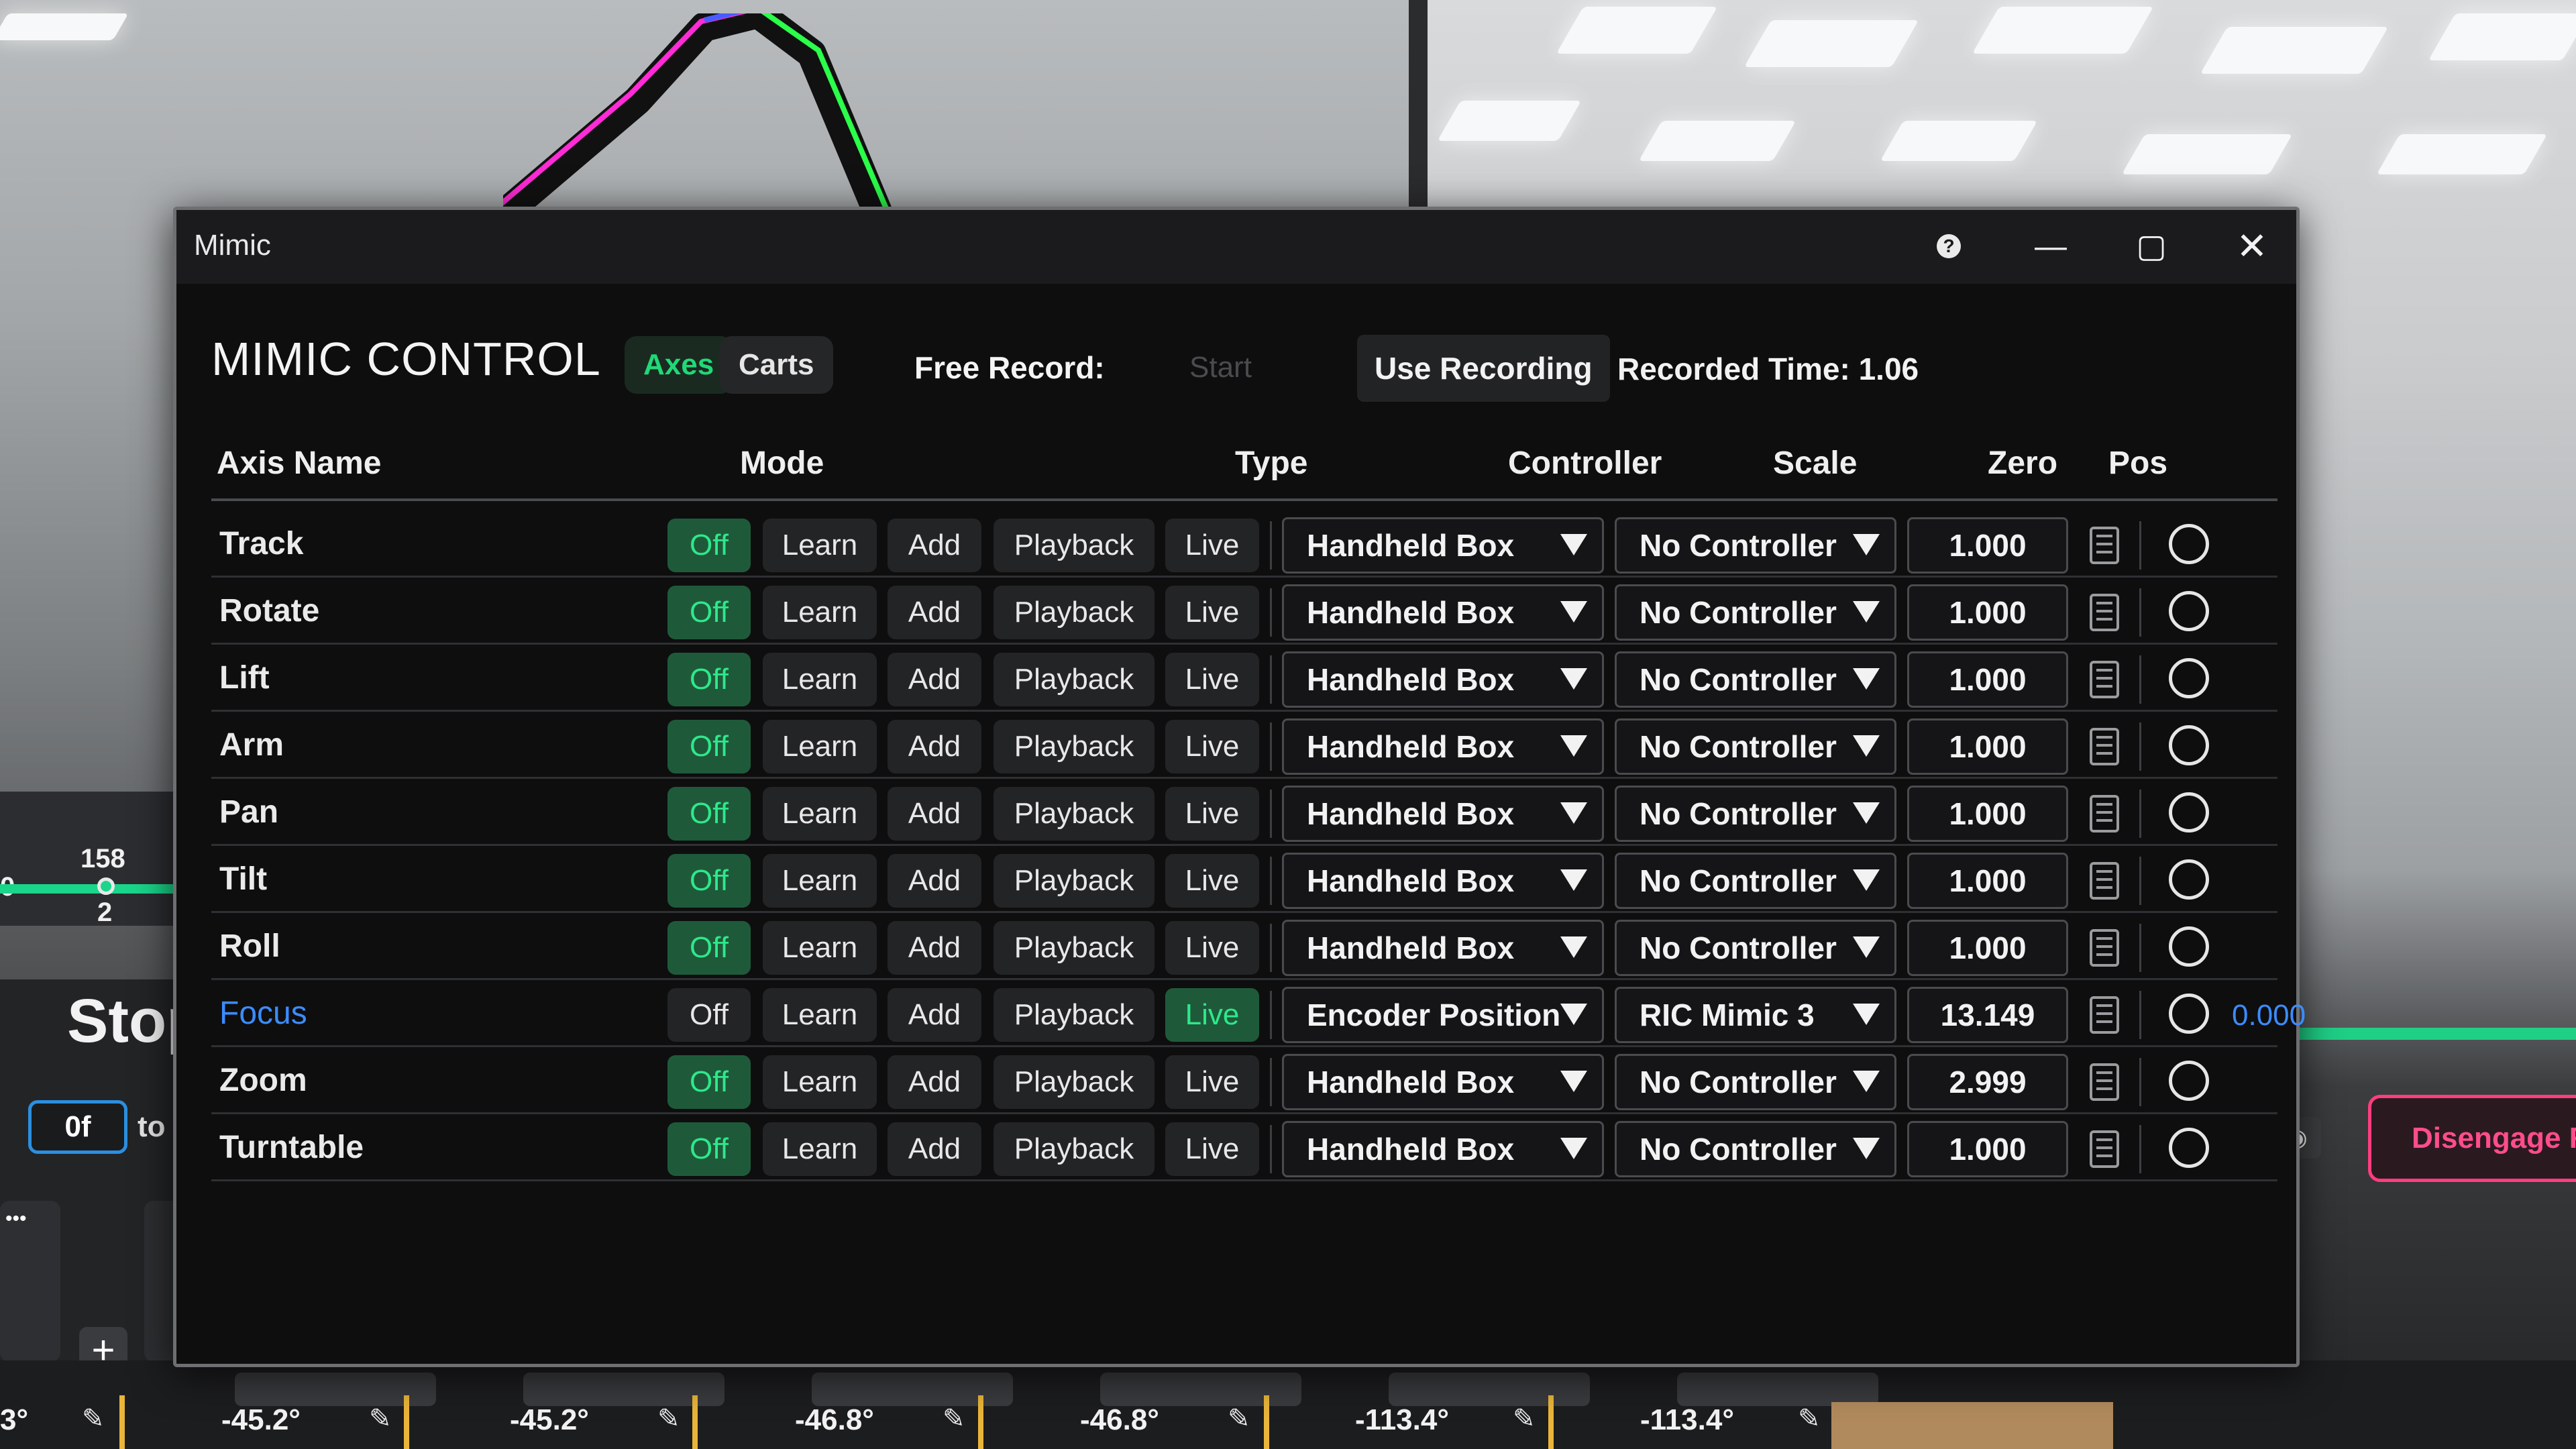 The height and width of the screenshot is (1449, 2576). Describe the element at coordinates (1483, 368) in the screenshot. I see `use-recording-button: Use Recording` at that location.